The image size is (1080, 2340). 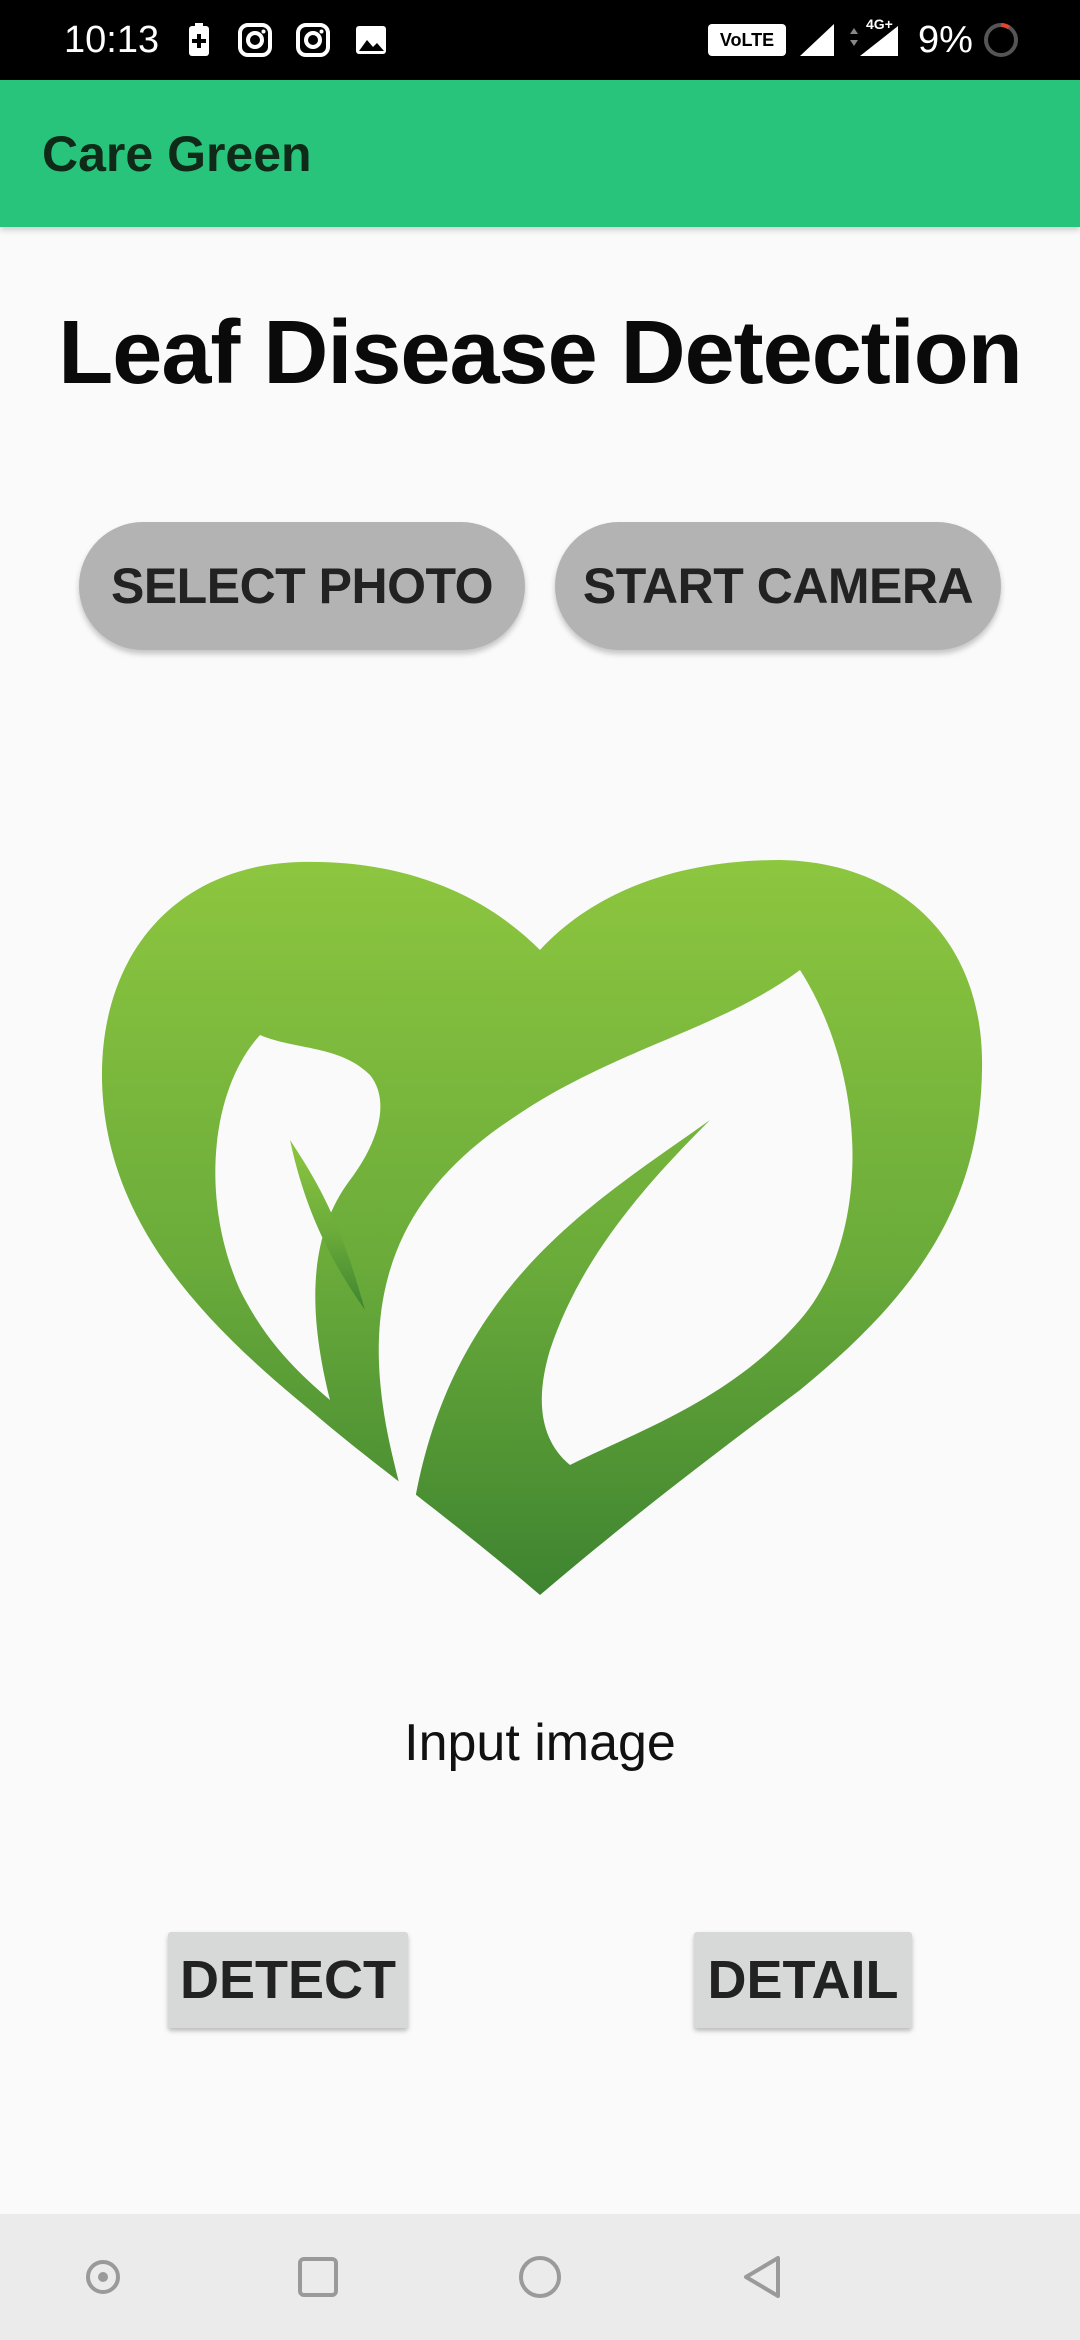 I want to click on page-title: Leaf Disease Detection, so click(x=540, y=353).